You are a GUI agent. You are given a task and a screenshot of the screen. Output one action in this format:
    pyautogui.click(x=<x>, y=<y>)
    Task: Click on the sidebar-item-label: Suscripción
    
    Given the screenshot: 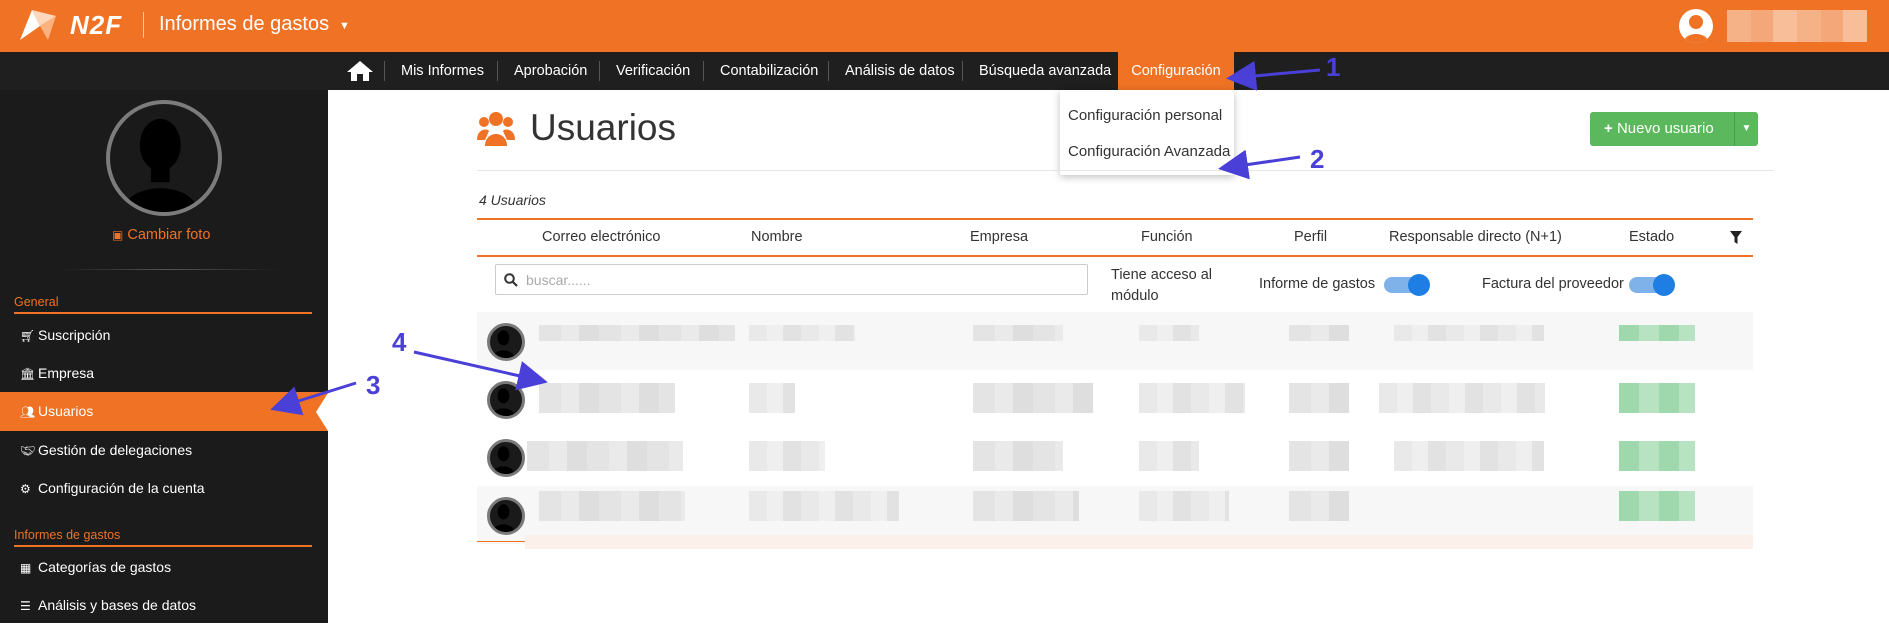 What is the action you would take?
    pyautogui.click(x=74, y=335)
    